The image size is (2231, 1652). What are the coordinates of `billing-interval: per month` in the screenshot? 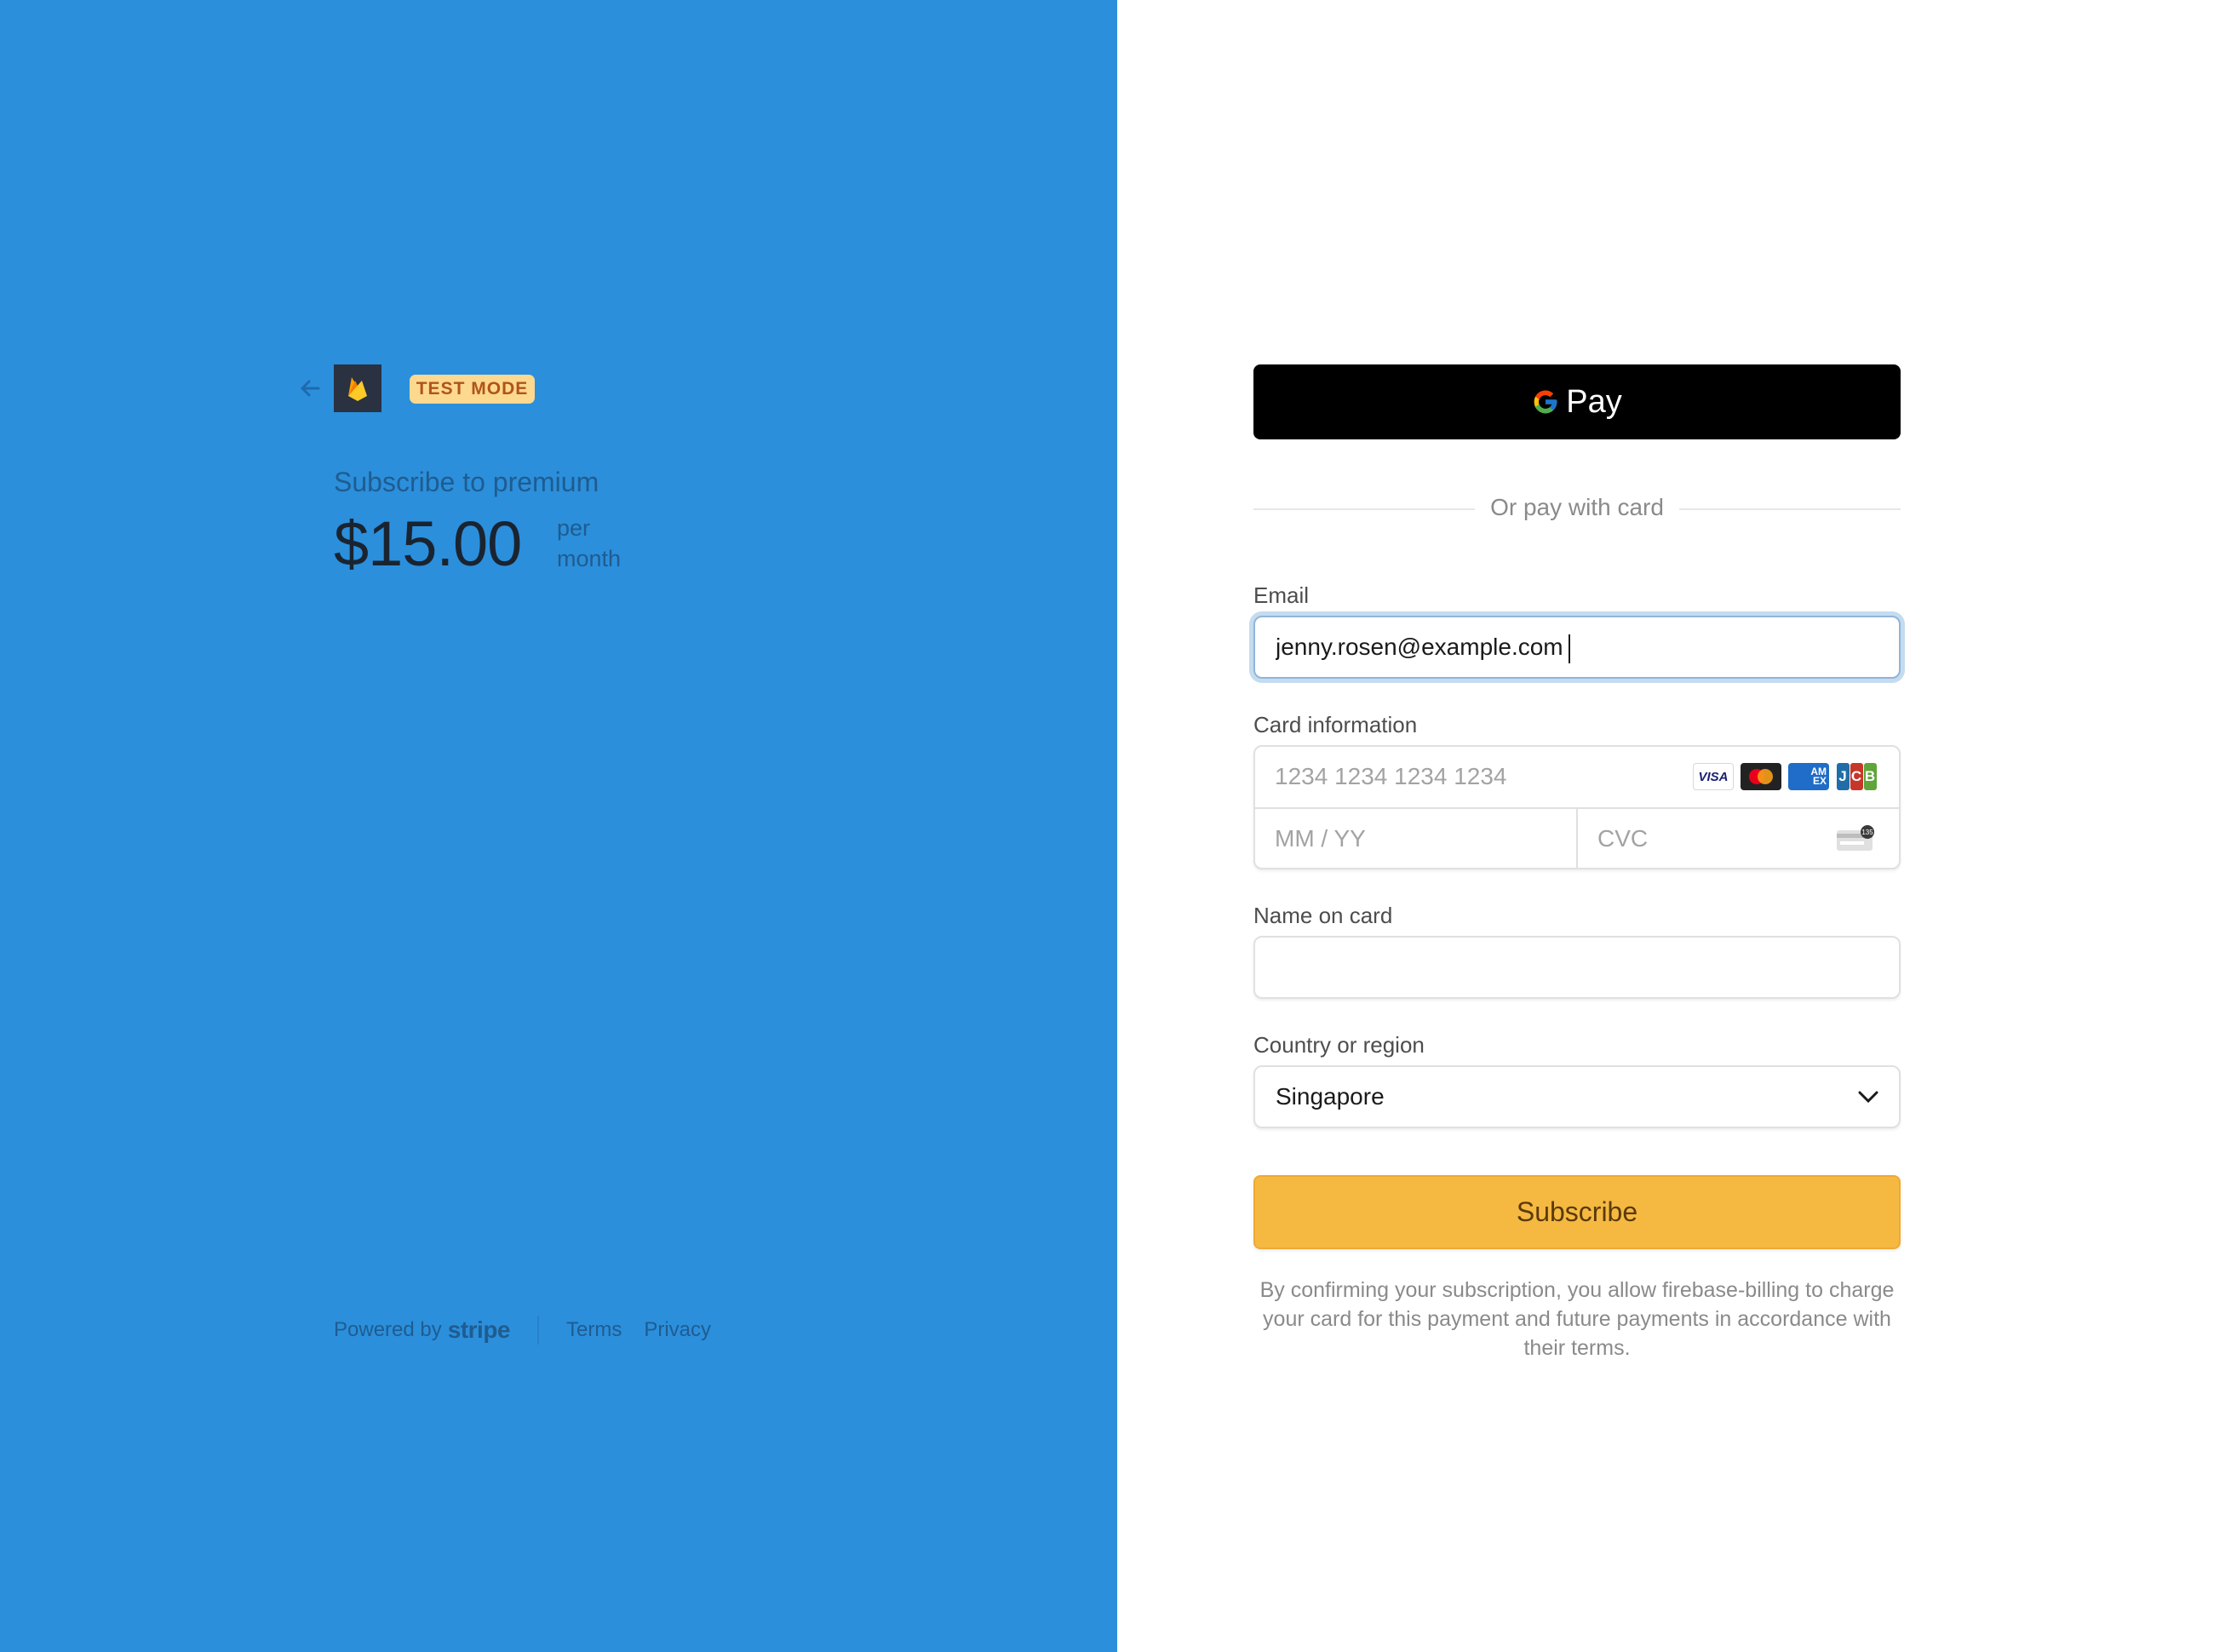 It's located at (589, 543).